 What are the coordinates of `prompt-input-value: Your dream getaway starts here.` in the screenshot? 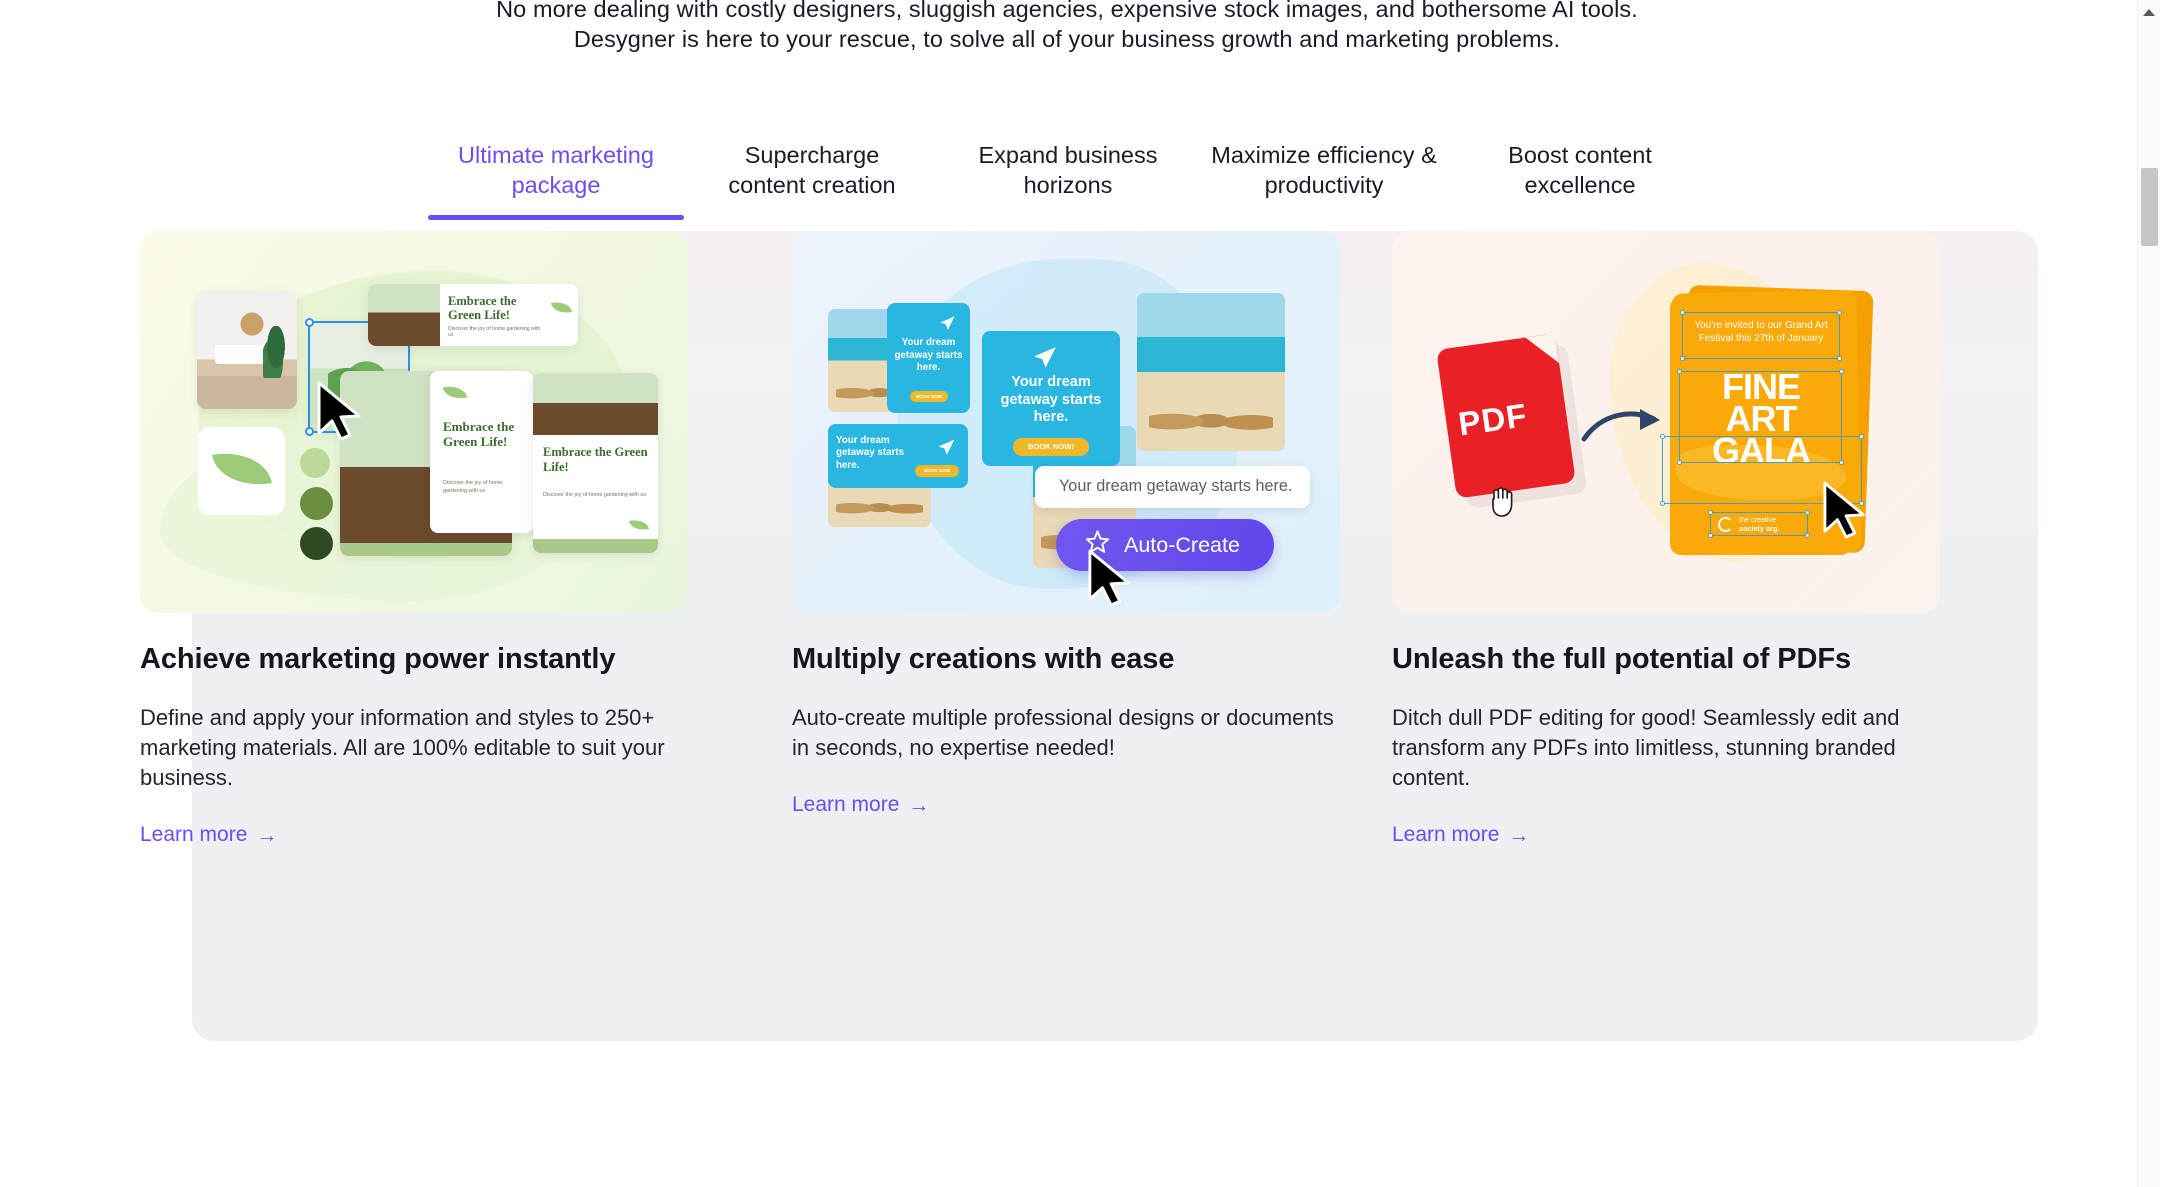 It's located at (1176, 486).